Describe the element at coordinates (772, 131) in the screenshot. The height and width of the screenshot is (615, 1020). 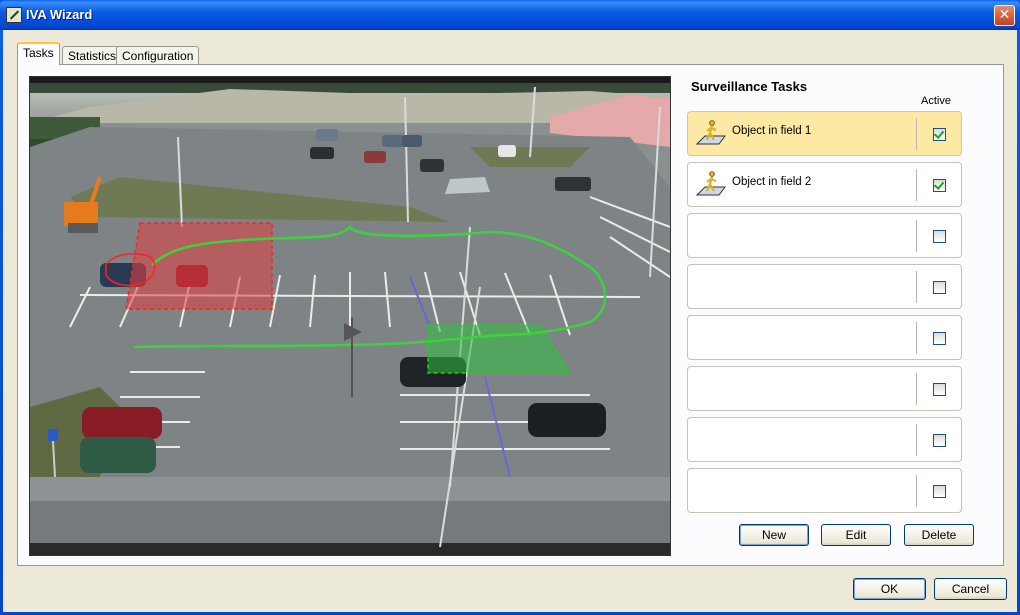
I see `task-label: Object in field 1` at that location.